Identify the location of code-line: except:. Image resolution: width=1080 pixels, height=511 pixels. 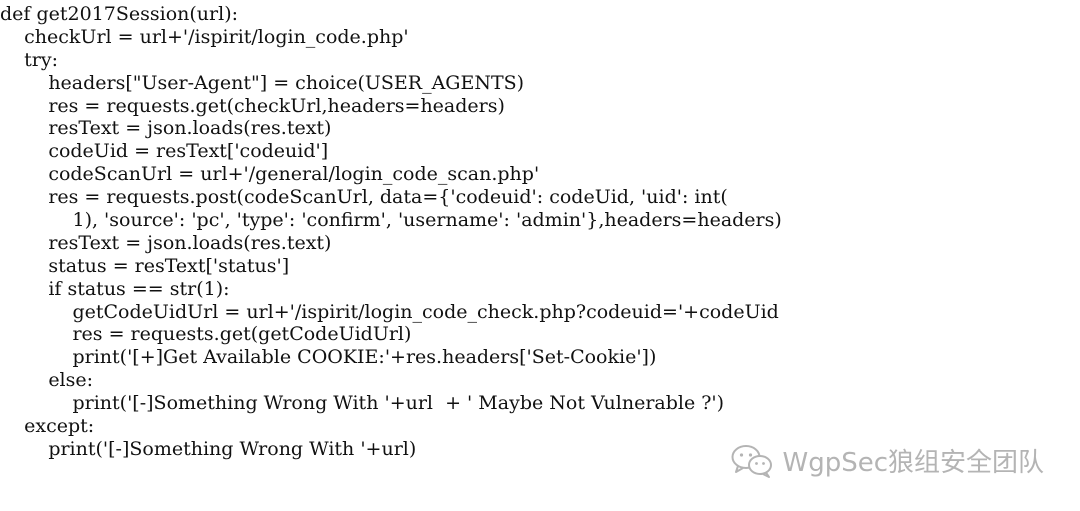
(47, 426).